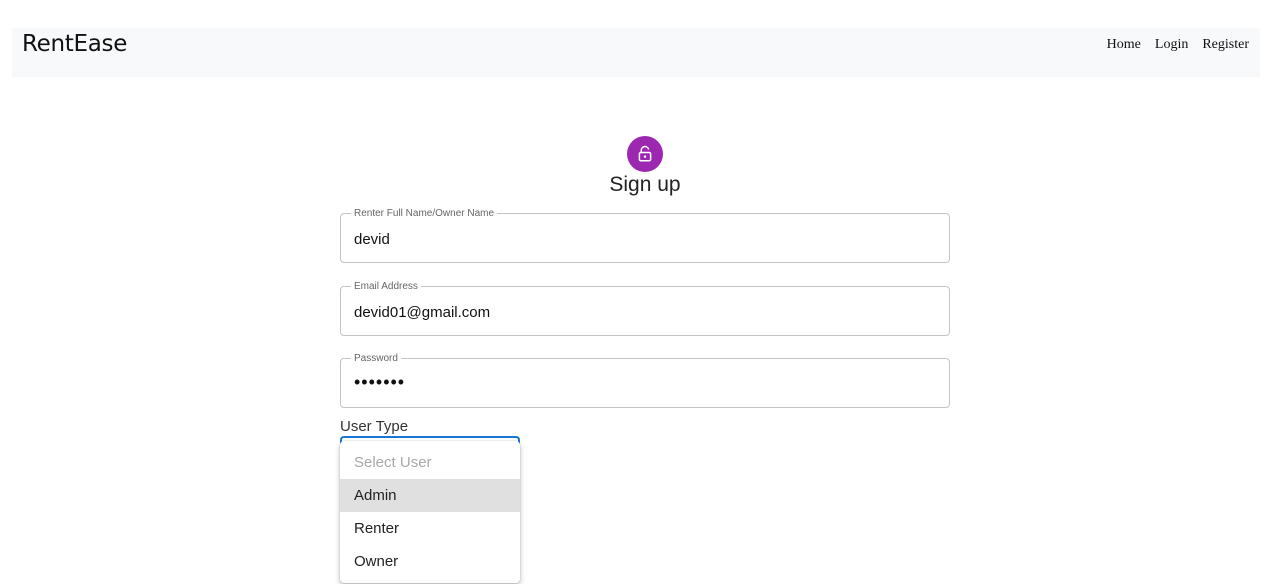  What do you see at coordinates (645, 308) in the screenshot?
I see `email-field: Email Address devid01@gmail.com` at bounding box center [645, 308].